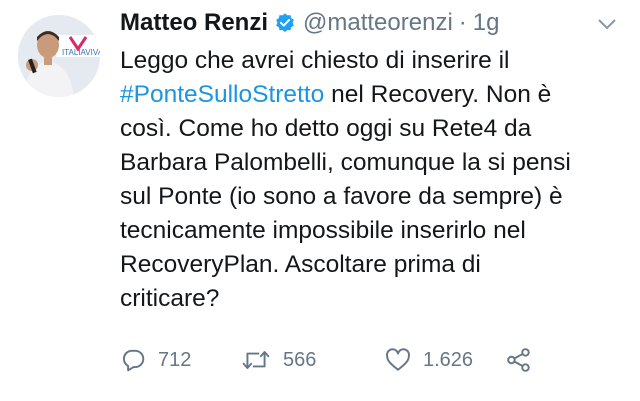  I want to click on avatar-photo: ITALIAVIVA, so click(59, 56).